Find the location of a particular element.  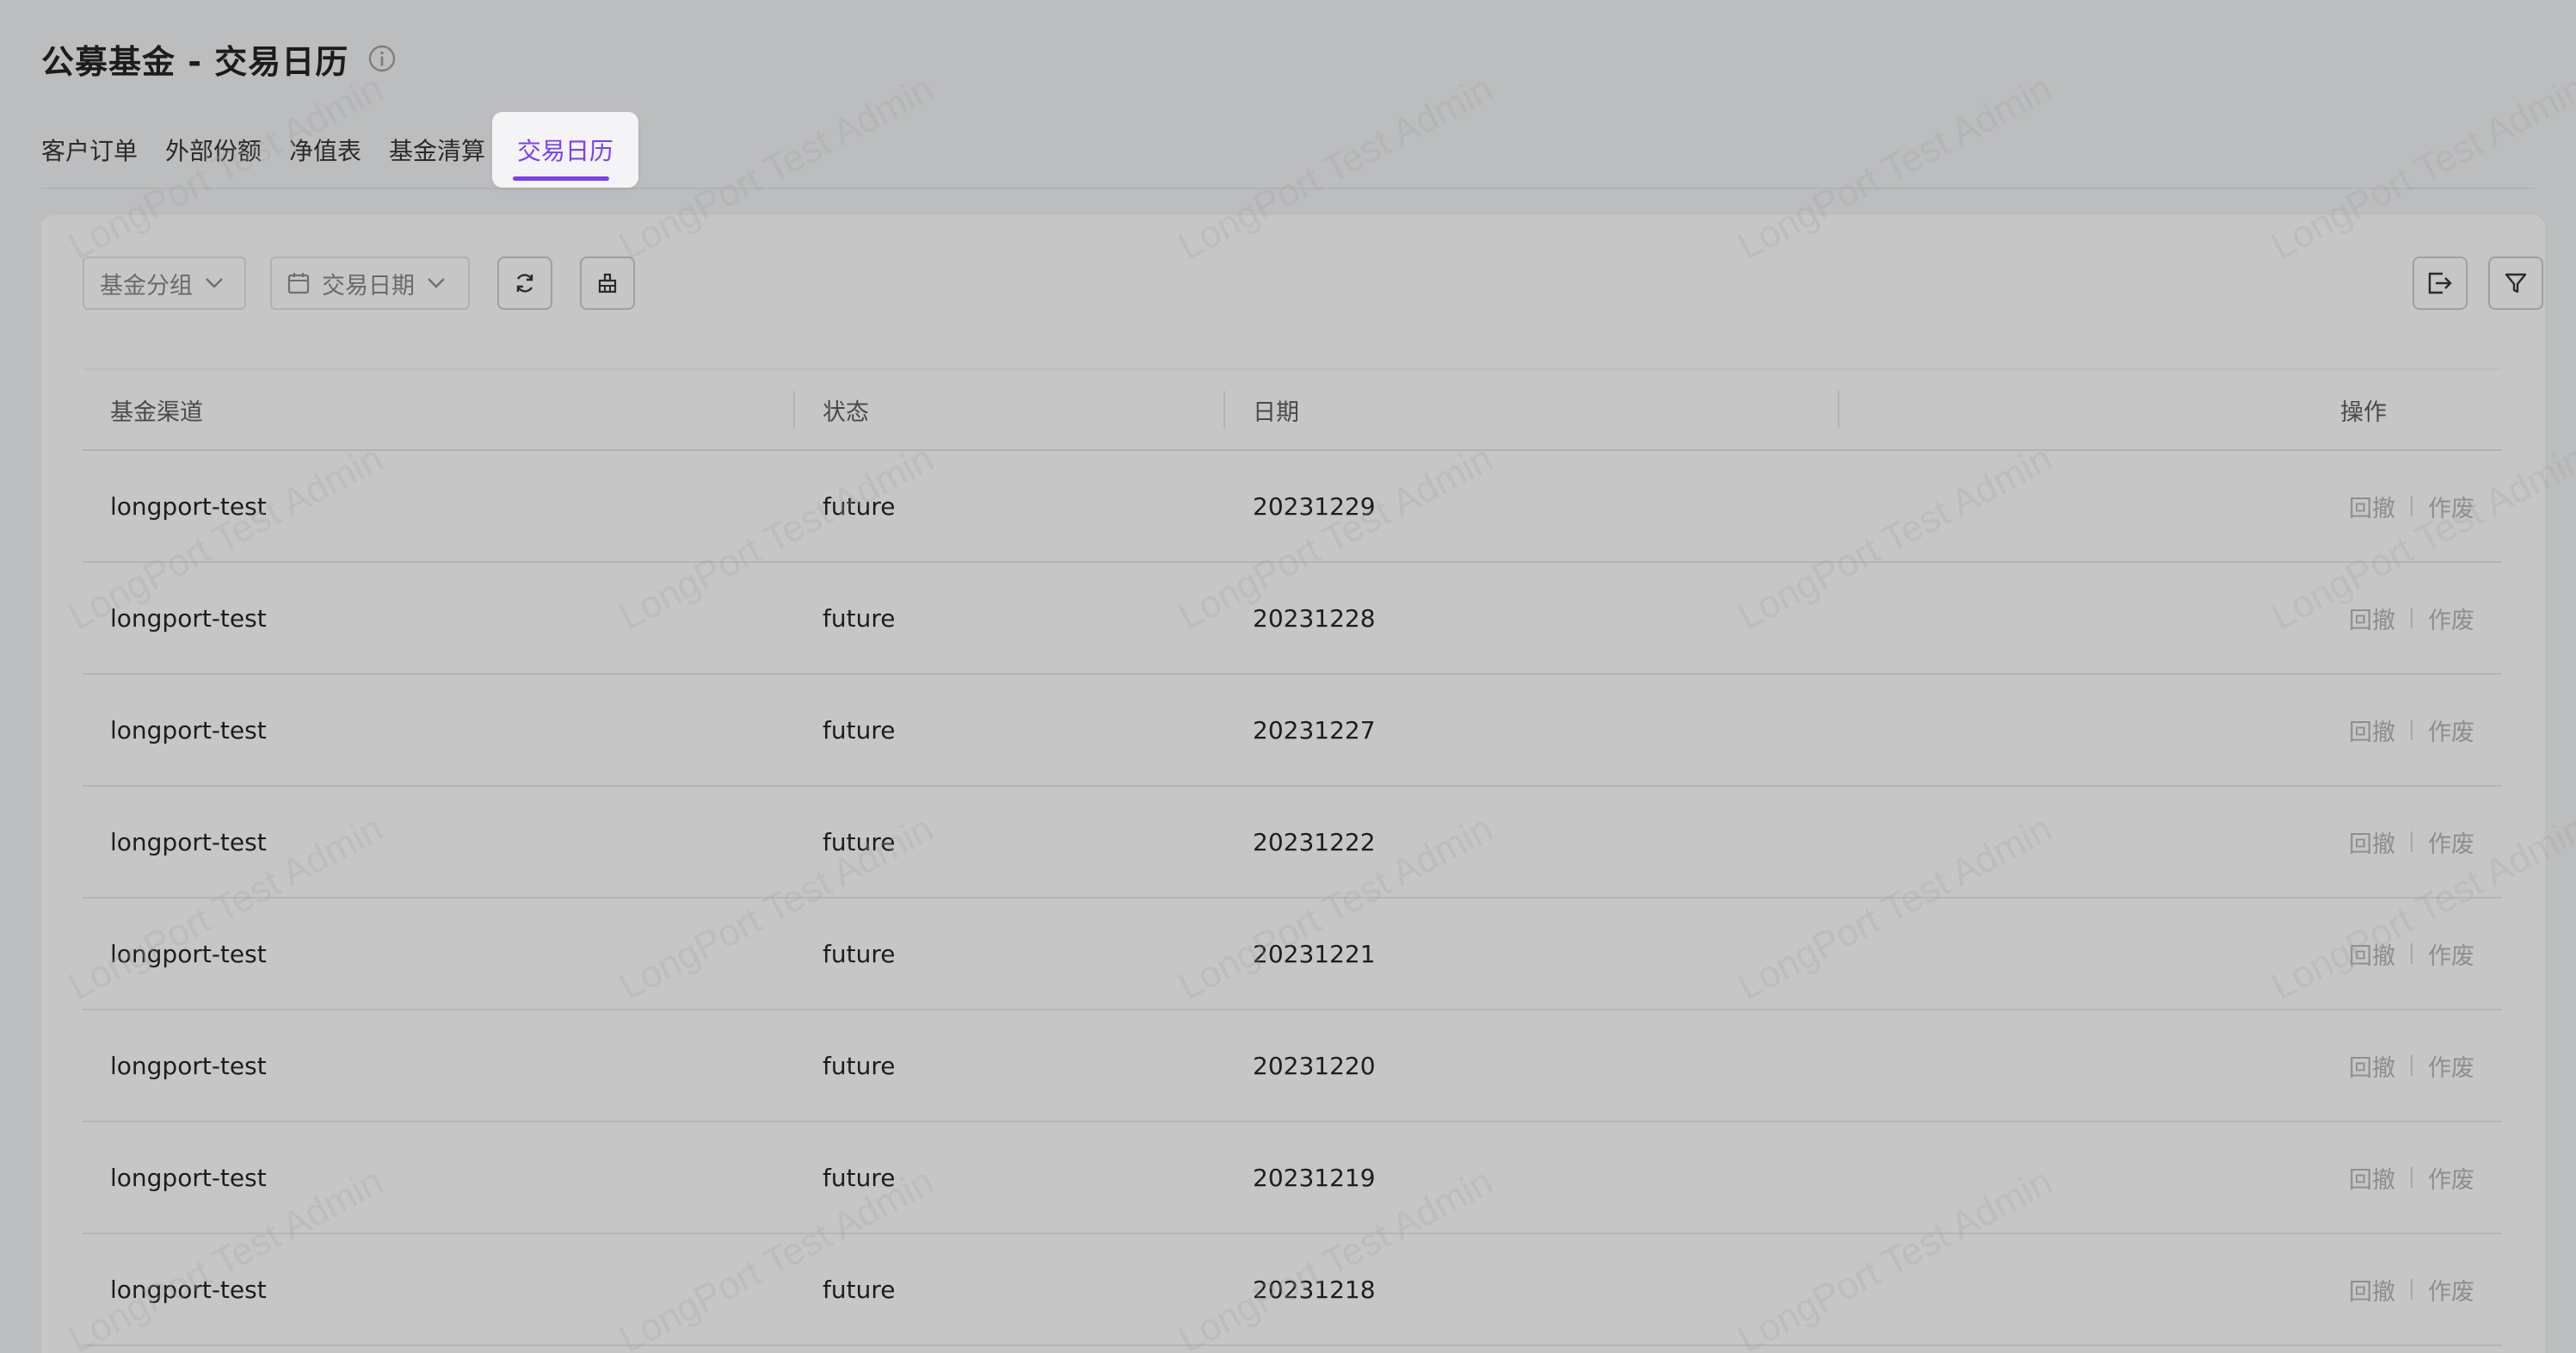

header-status: 状态 is located at coordinates (846, 412).